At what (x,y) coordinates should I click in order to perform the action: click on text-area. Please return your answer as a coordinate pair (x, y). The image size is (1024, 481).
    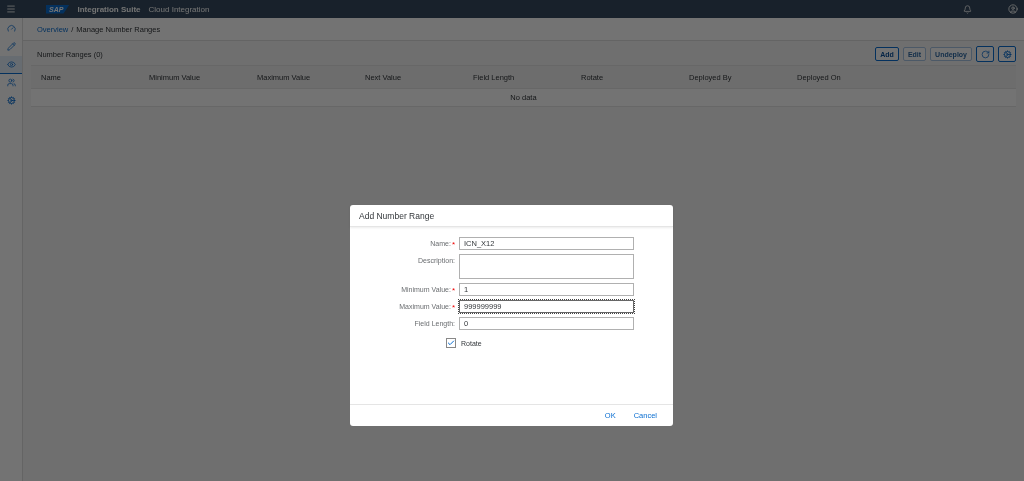
    Looking at the image, I should click on (546, 266).